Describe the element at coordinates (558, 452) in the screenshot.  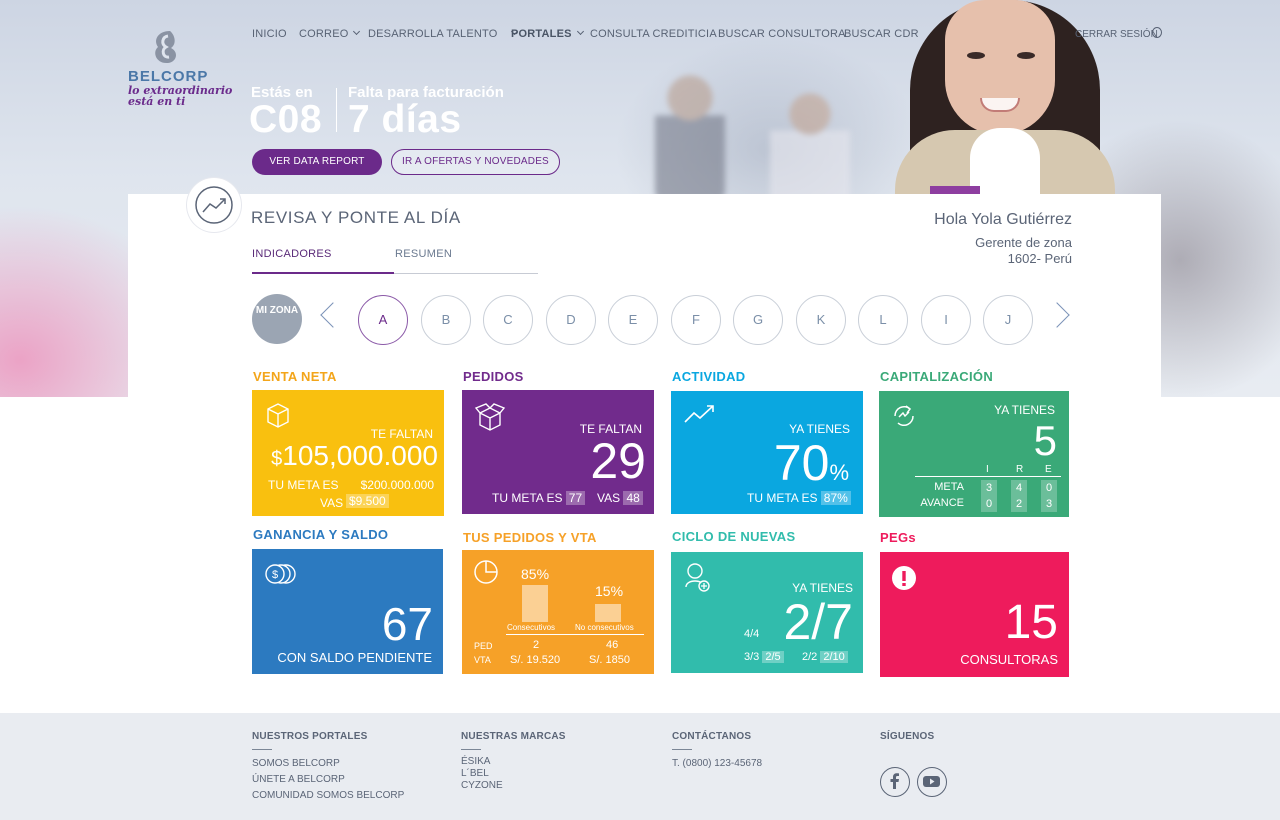
I see `tile-pedidos: TE FALTAN 29 TU META ES 77 VAS 48` at that location.